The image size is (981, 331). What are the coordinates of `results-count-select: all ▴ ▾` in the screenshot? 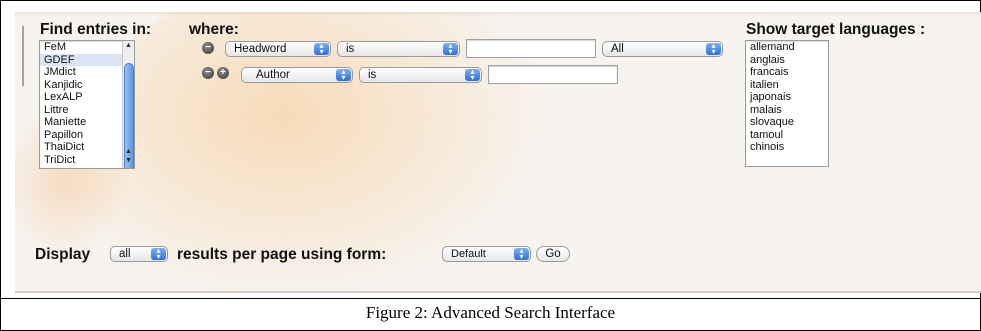 It's located at (139, 254).